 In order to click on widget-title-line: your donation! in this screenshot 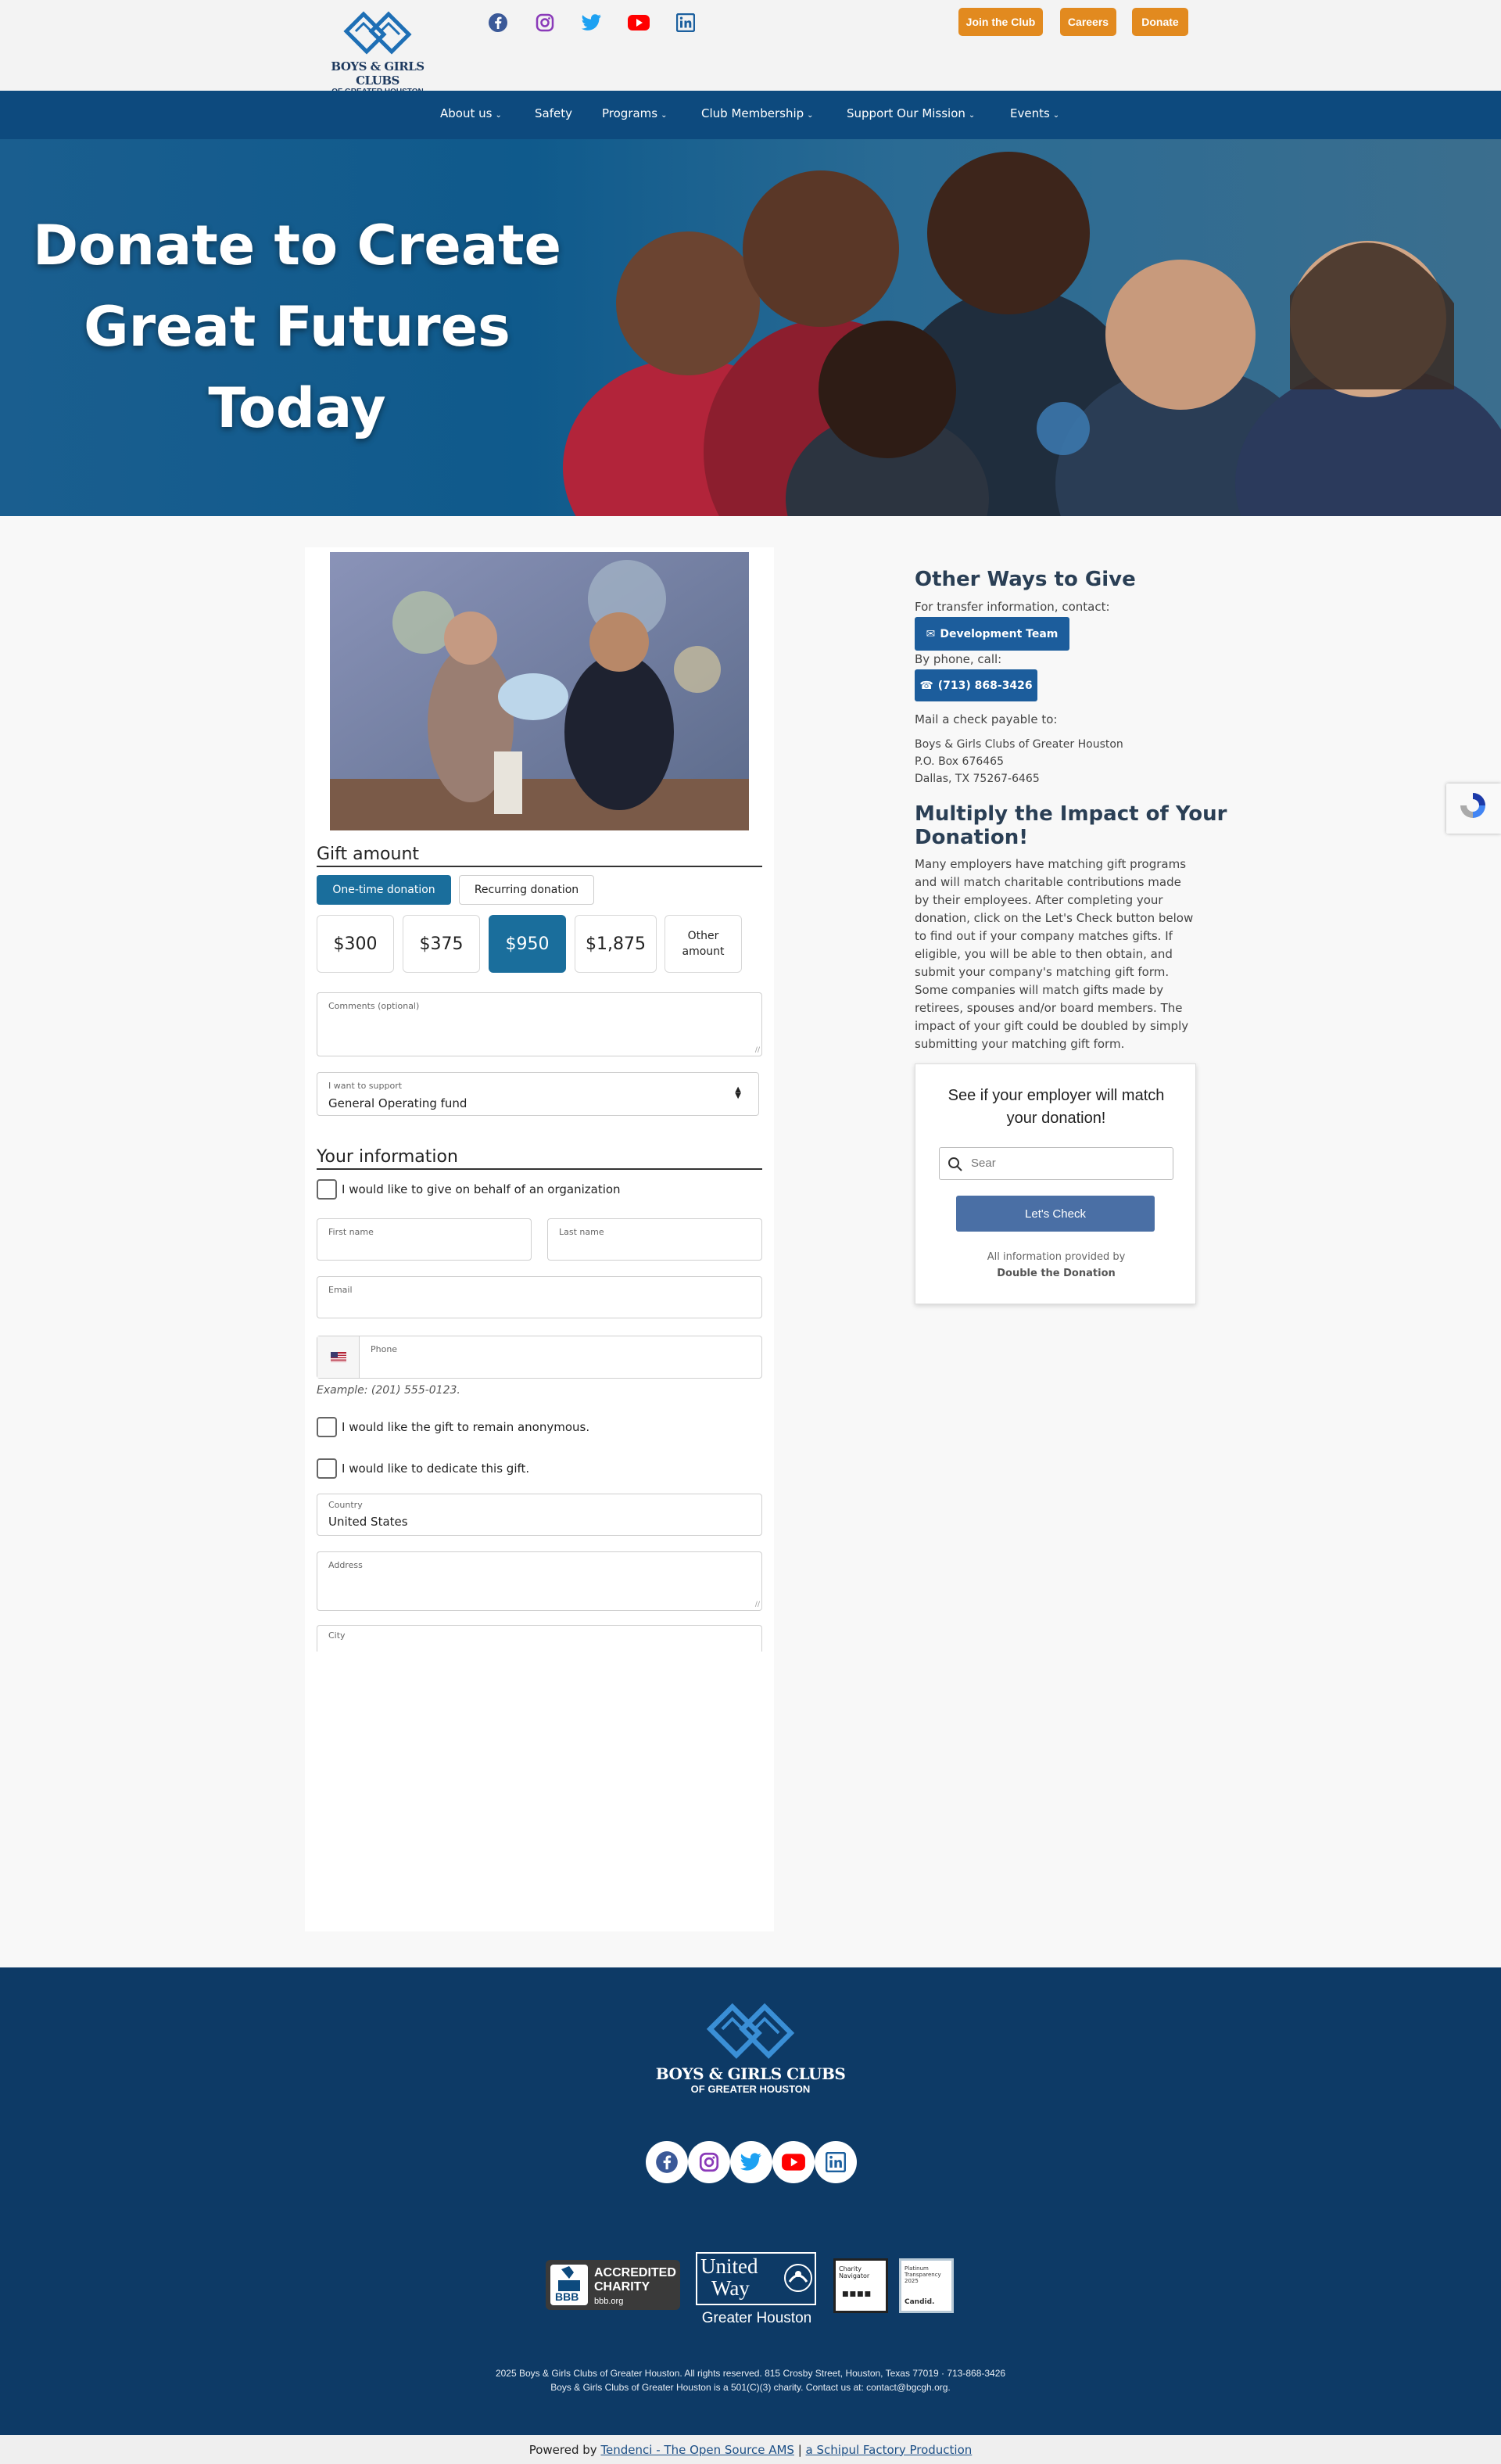, I will do `click(1056, 1118)`.